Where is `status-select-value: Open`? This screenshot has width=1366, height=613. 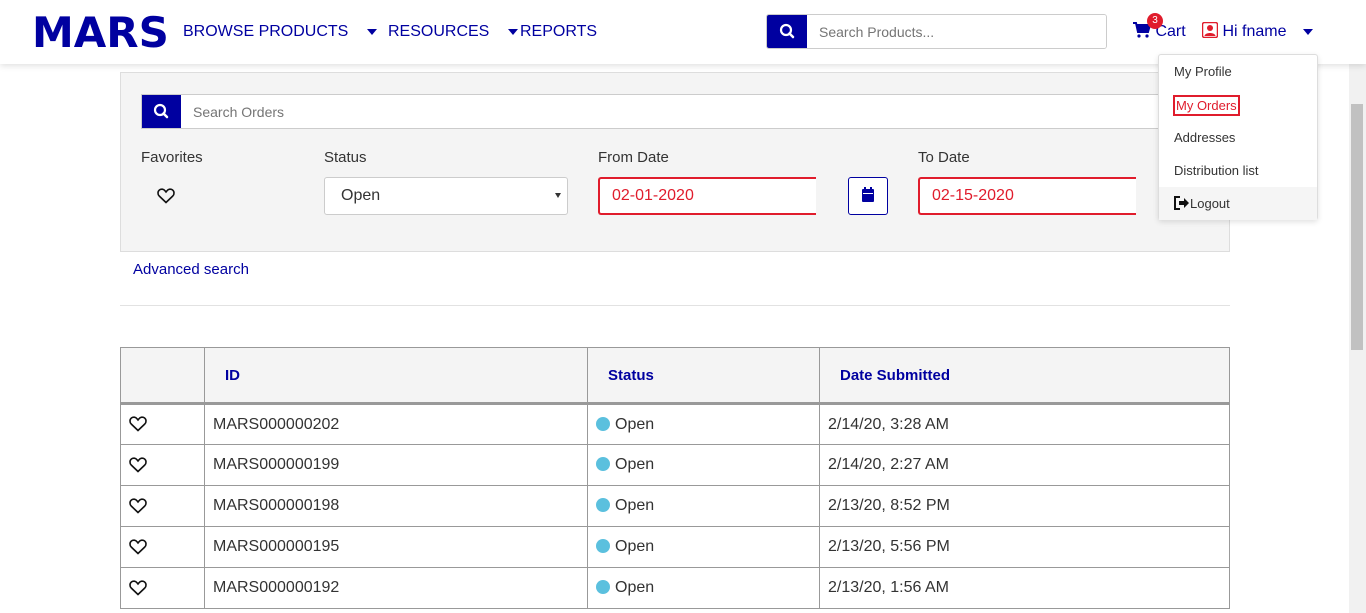 status-select-value: Open is located at coordinates (361, 195).